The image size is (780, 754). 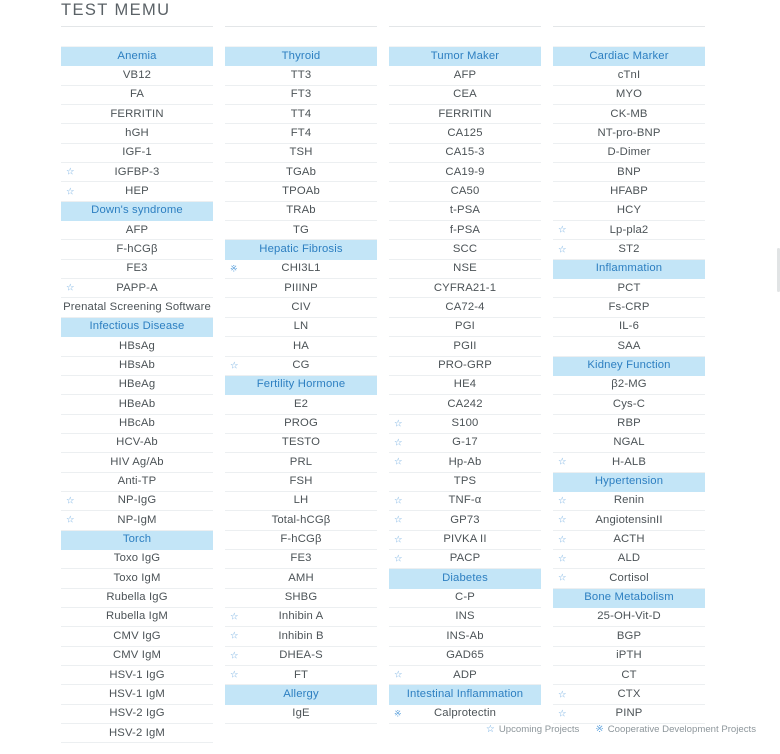 What do you see at coordinates (137, 521) in the screenshot?
I see `test-item-row: ☆ NP-IgM` at bounding box center [137, 521].